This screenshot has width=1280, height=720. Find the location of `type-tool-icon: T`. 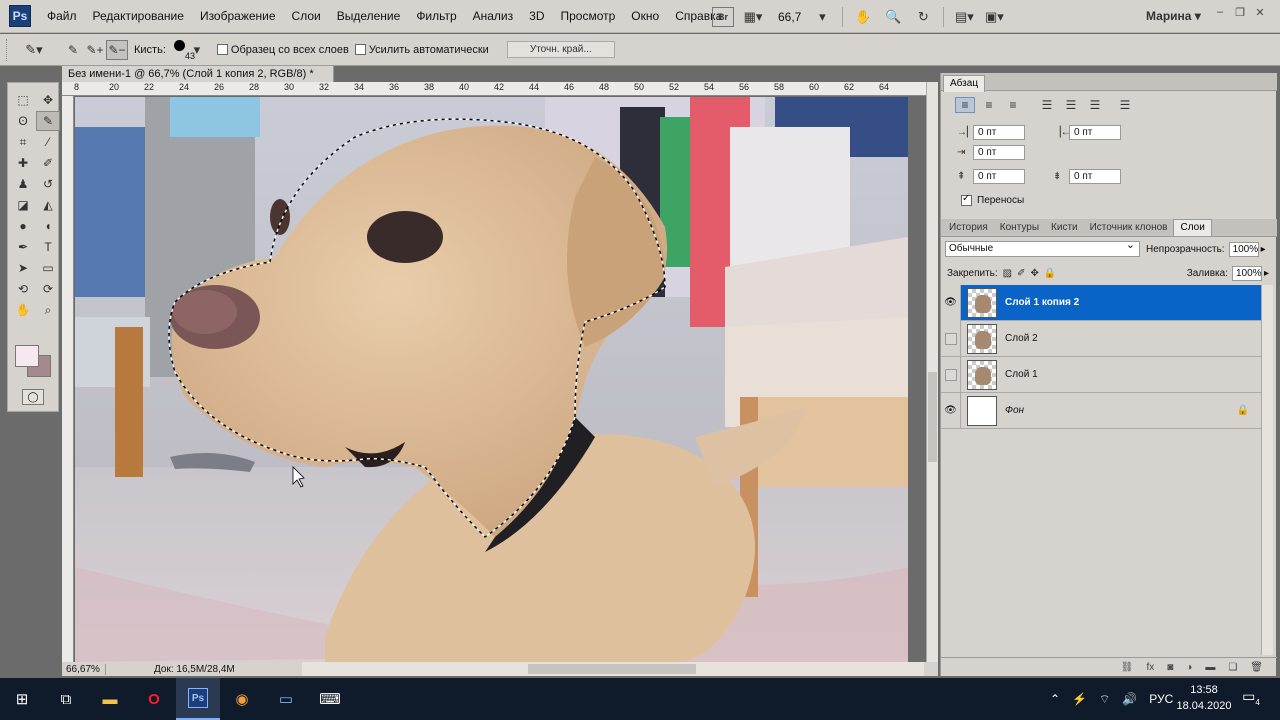

type-tool-icon: T is located at coordinates (48, 247).